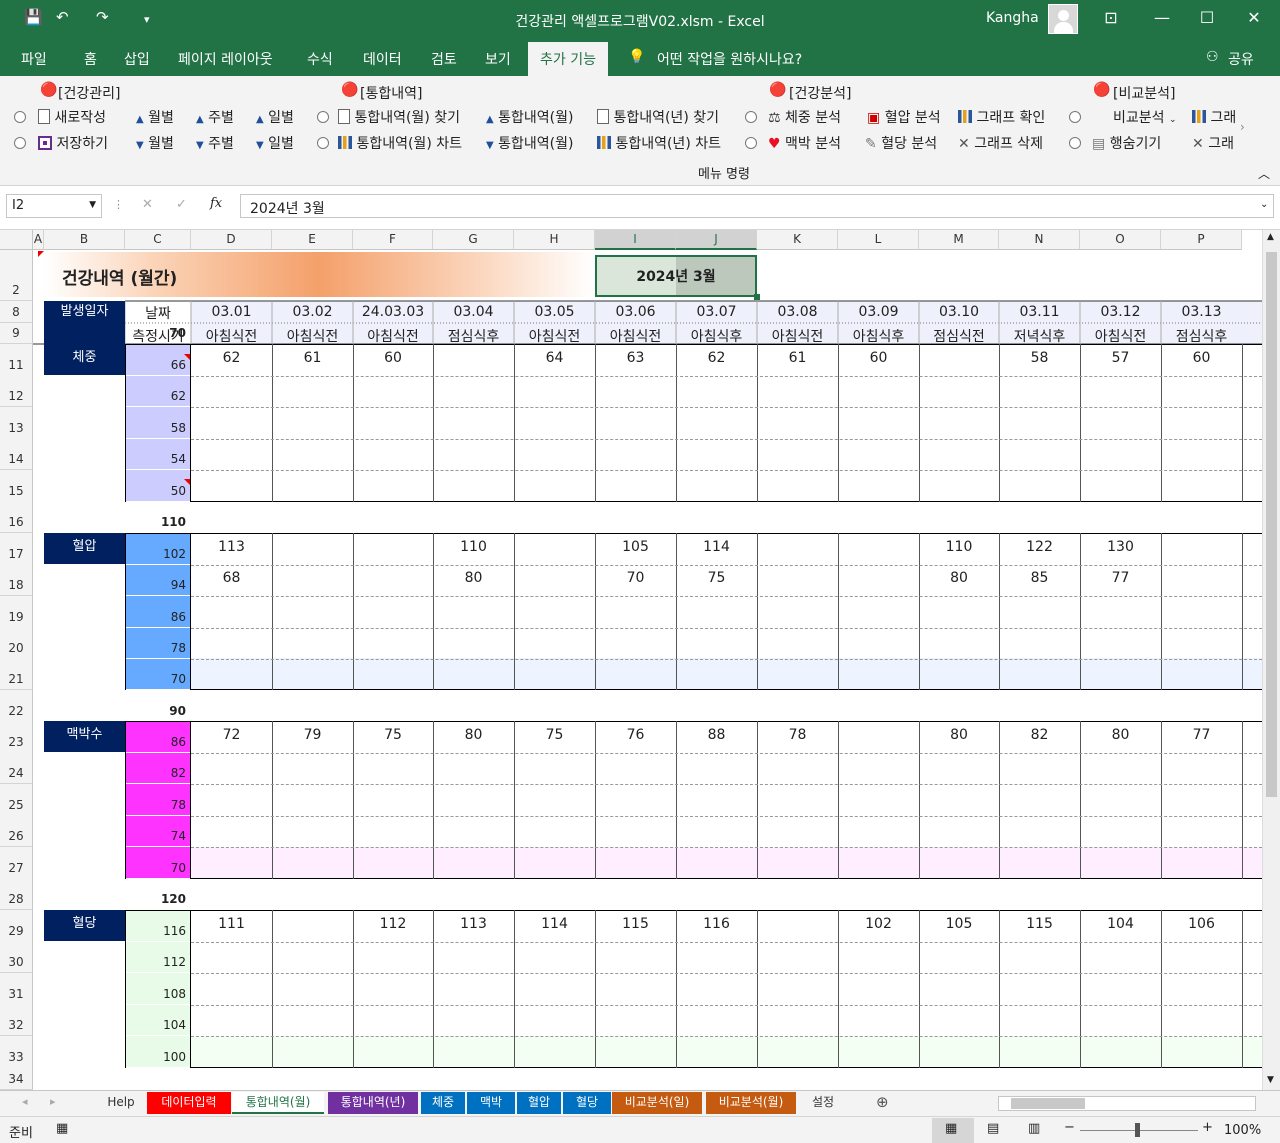 The height and width of the screenshot is (1143, 1280). What do you see at coordinates (1241, 59) in the screenshot?
I see `share-button: 공유` at bounding box center [1241, 59].